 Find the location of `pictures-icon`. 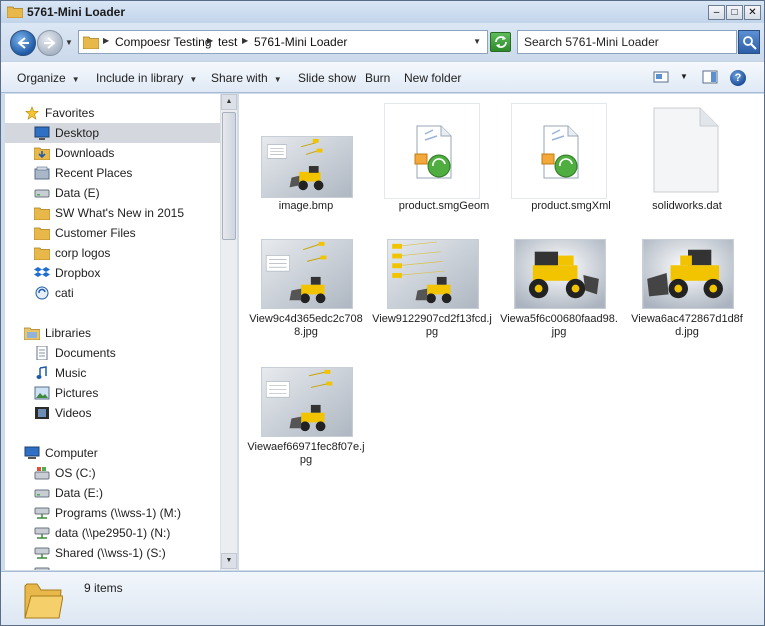

pictures-icon is located at coordinates (42, 393).